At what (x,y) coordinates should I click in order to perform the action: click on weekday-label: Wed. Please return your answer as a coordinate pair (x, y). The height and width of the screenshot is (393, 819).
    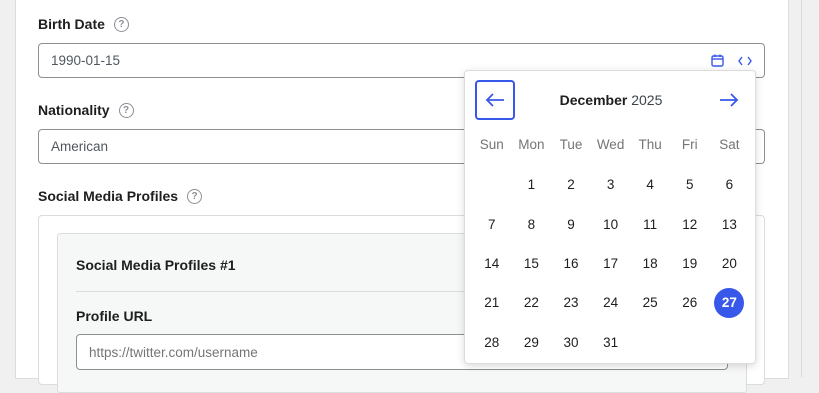
    Looking at the image, I should click on (610, 144).